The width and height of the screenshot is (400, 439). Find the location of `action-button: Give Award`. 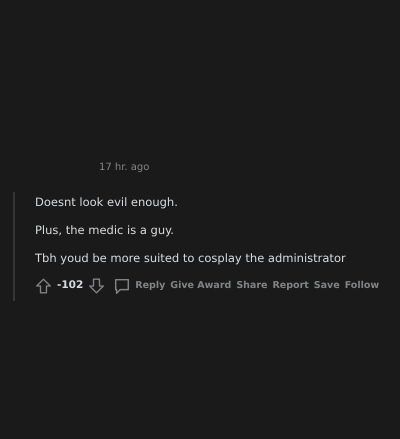

action-button: Give Award is located at coordinates (201, 285).